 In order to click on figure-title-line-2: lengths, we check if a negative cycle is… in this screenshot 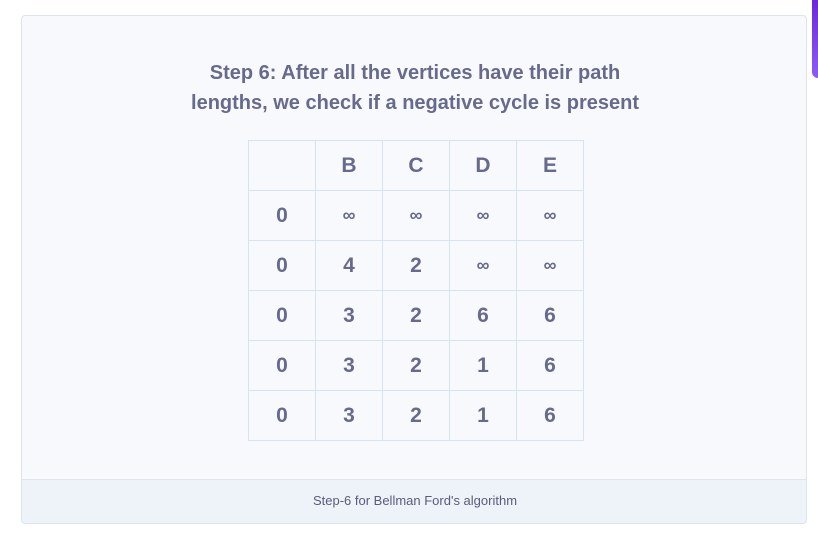, I will do `click(415, 103)`.